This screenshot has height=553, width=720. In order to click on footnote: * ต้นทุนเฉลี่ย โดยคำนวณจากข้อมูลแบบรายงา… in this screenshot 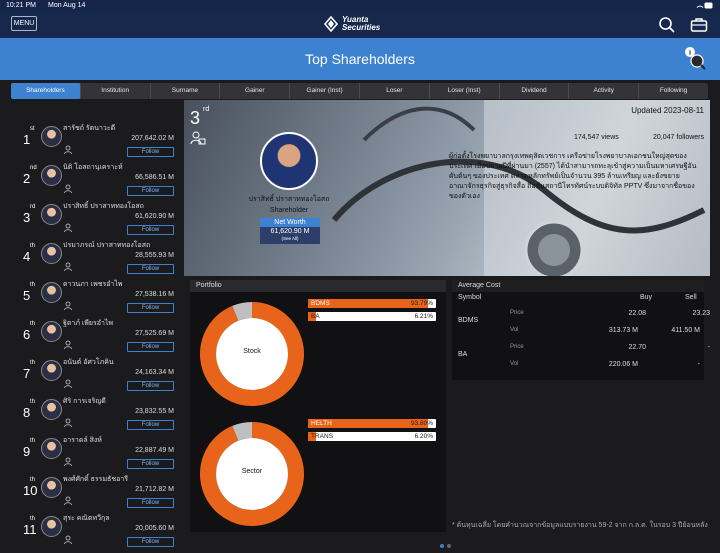, I will do `click(580, 525)`.